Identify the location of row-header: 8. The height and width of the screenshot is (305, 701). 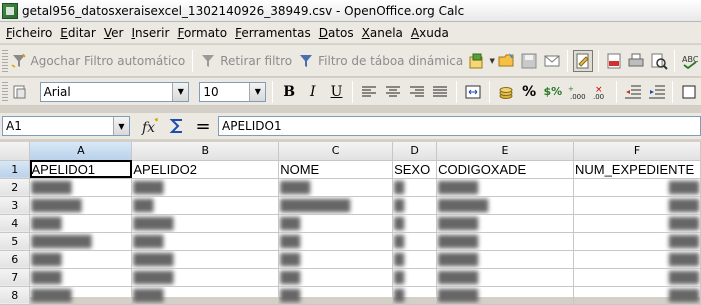
(15, 295).